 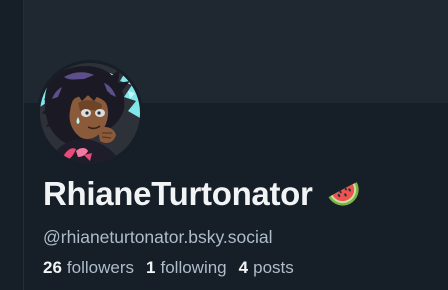 I want to click on display-name: RhianeTurtonator, so click(x=178, y=193).